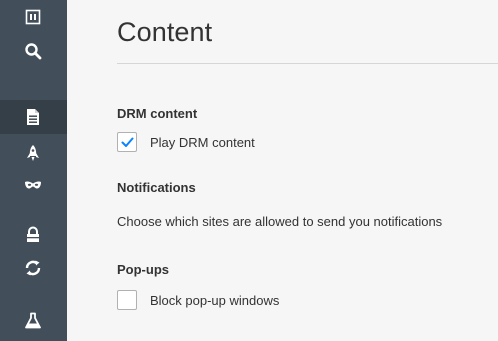  I want to click on sidebar-item-tabs, so click(33, 17).